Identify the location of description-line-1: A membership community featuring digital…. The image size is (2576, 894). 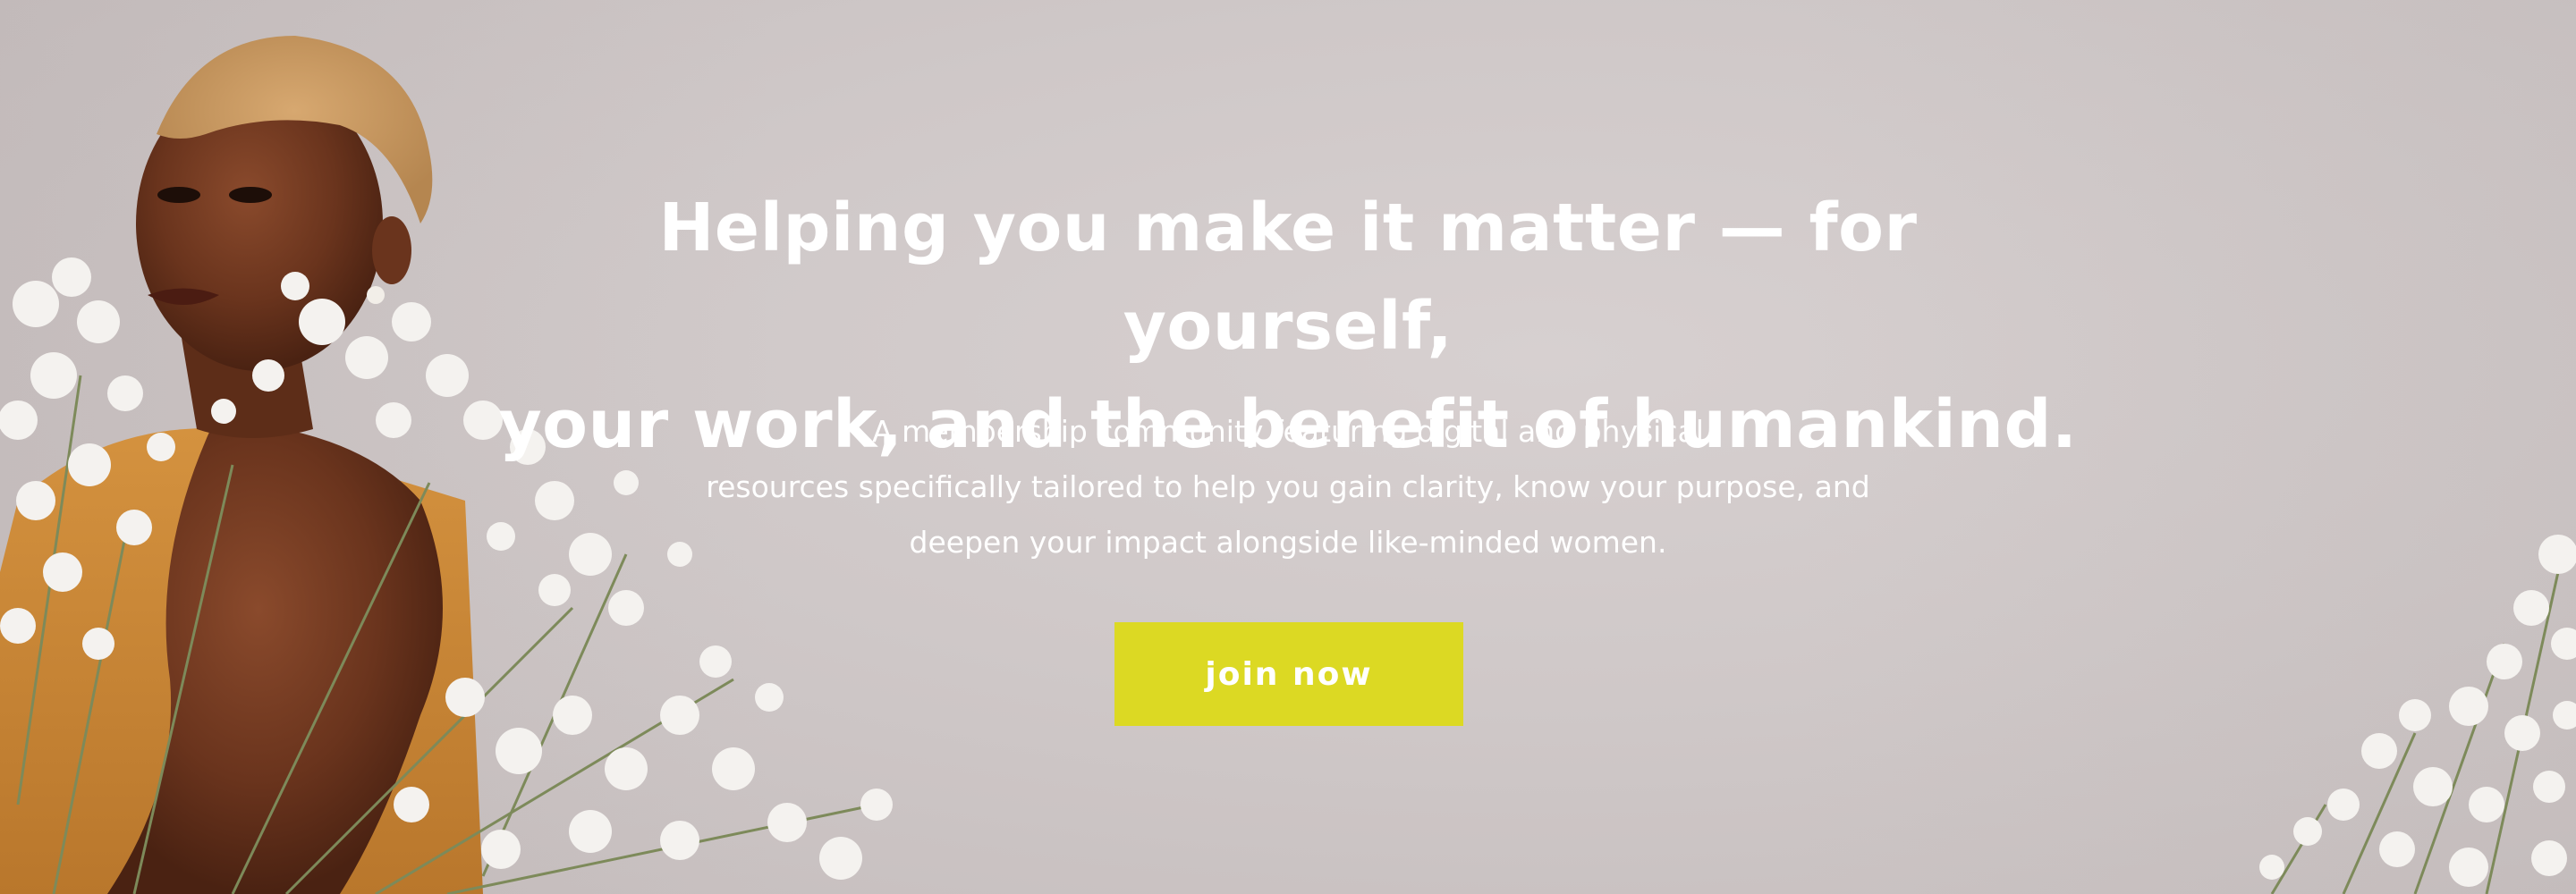
(1288, 431).